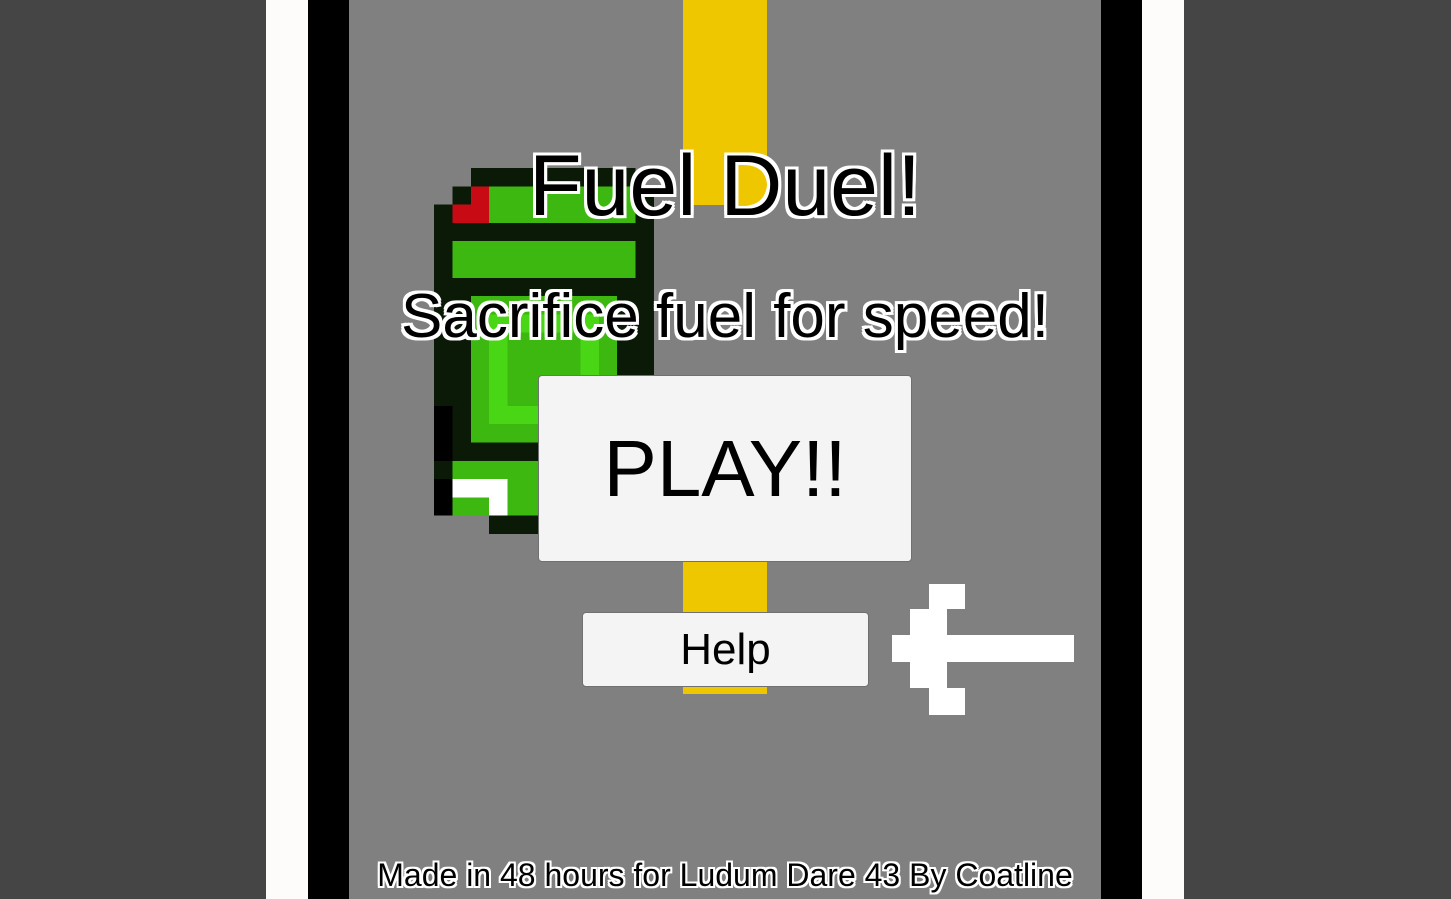 The height and width of the screenshot is (899, 1451). What do you see at coordinates (1121, 449) in the screenshot?
I see `road-edge-right` at bounding box center [1121, 449].